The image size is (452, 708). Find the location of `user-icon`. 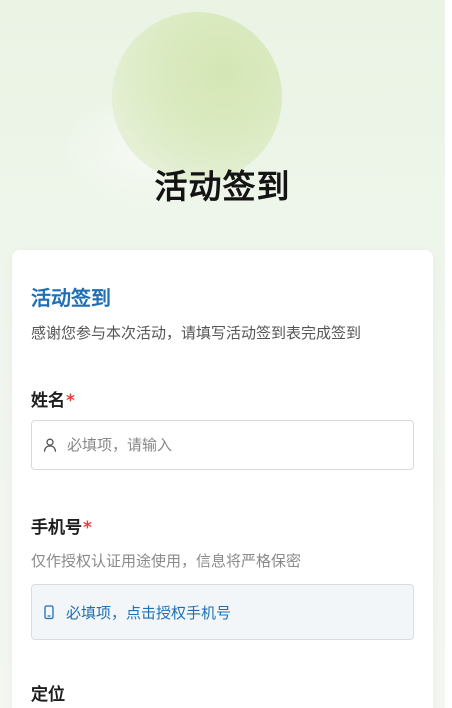

user-icon is located at coordinates (50, 445).